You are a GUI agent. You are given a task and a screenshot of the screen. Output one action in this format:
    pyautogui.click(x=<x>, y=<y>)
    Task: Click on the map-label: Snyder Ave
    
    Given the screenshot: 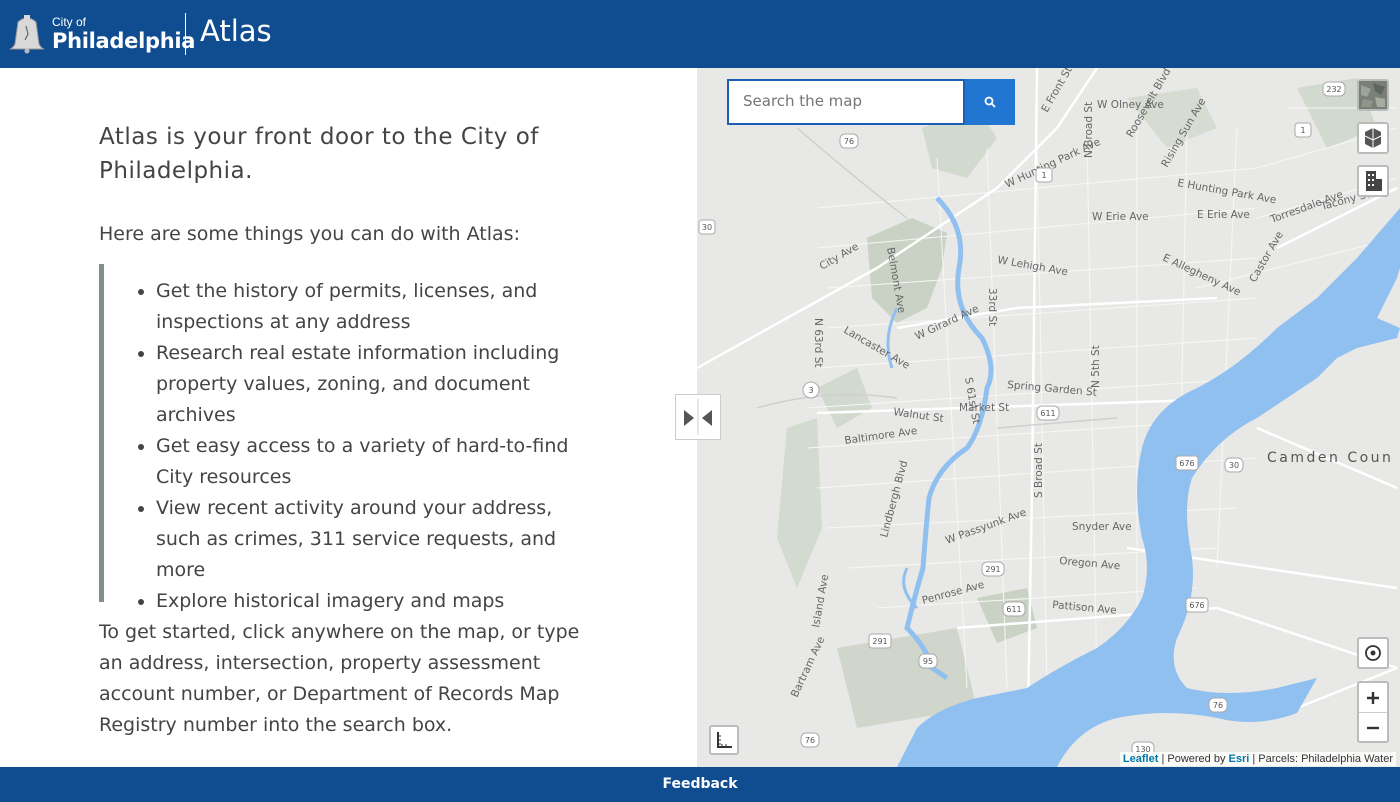 What is the action you would take?
    pyautogui.click(x=1102, y=527)
    